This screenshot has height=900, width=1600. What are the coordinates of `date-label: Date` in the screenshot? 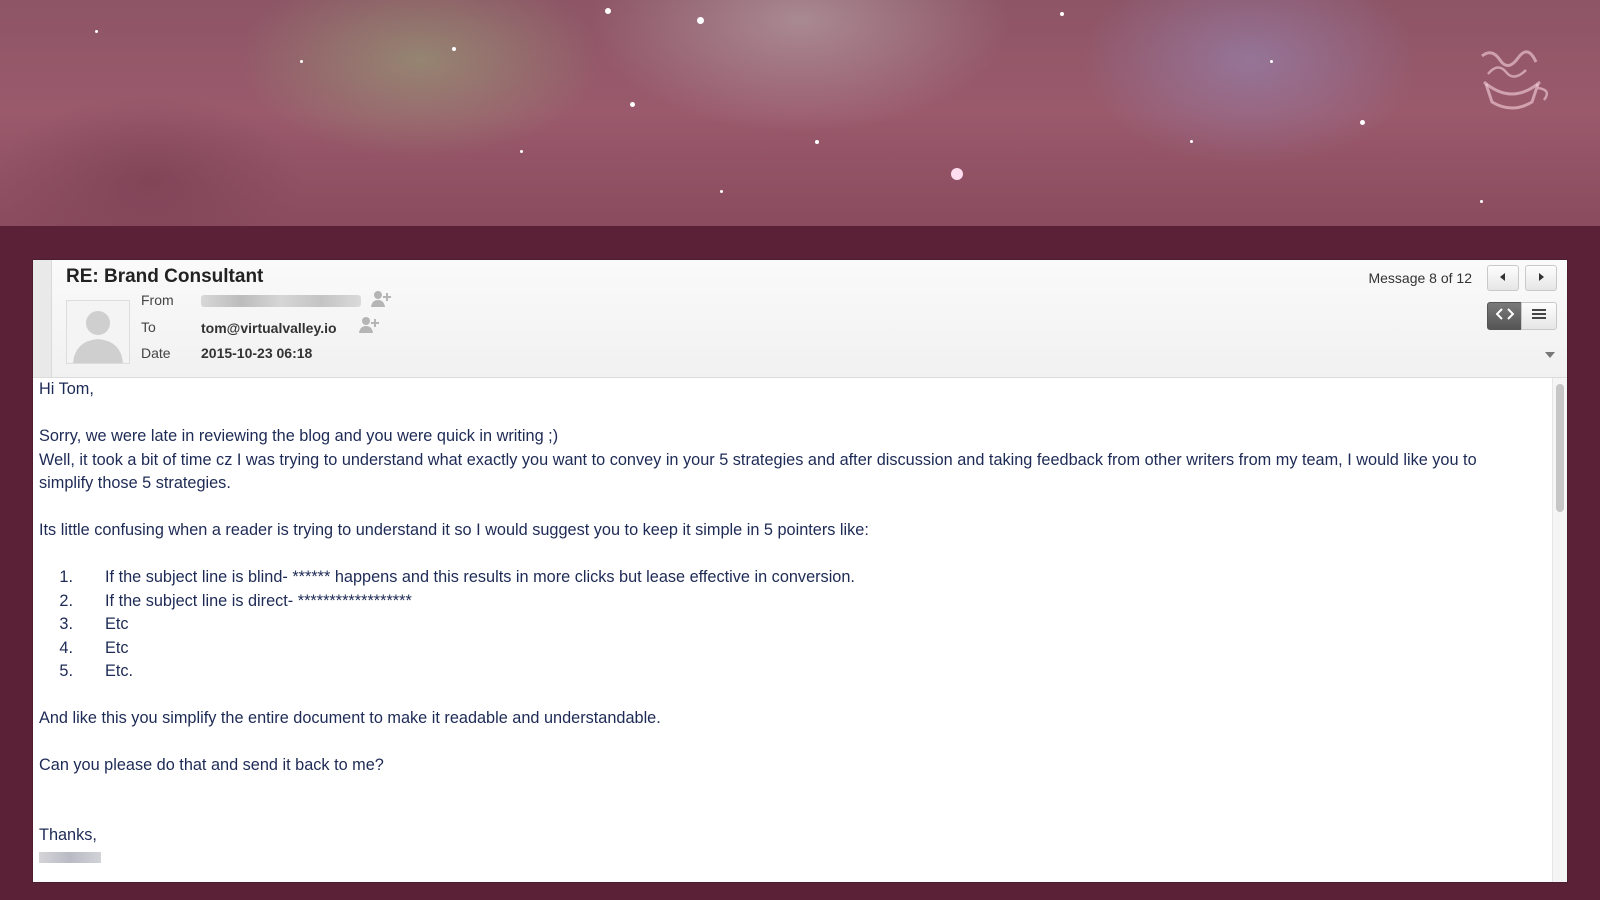 It's located at (156, 353).